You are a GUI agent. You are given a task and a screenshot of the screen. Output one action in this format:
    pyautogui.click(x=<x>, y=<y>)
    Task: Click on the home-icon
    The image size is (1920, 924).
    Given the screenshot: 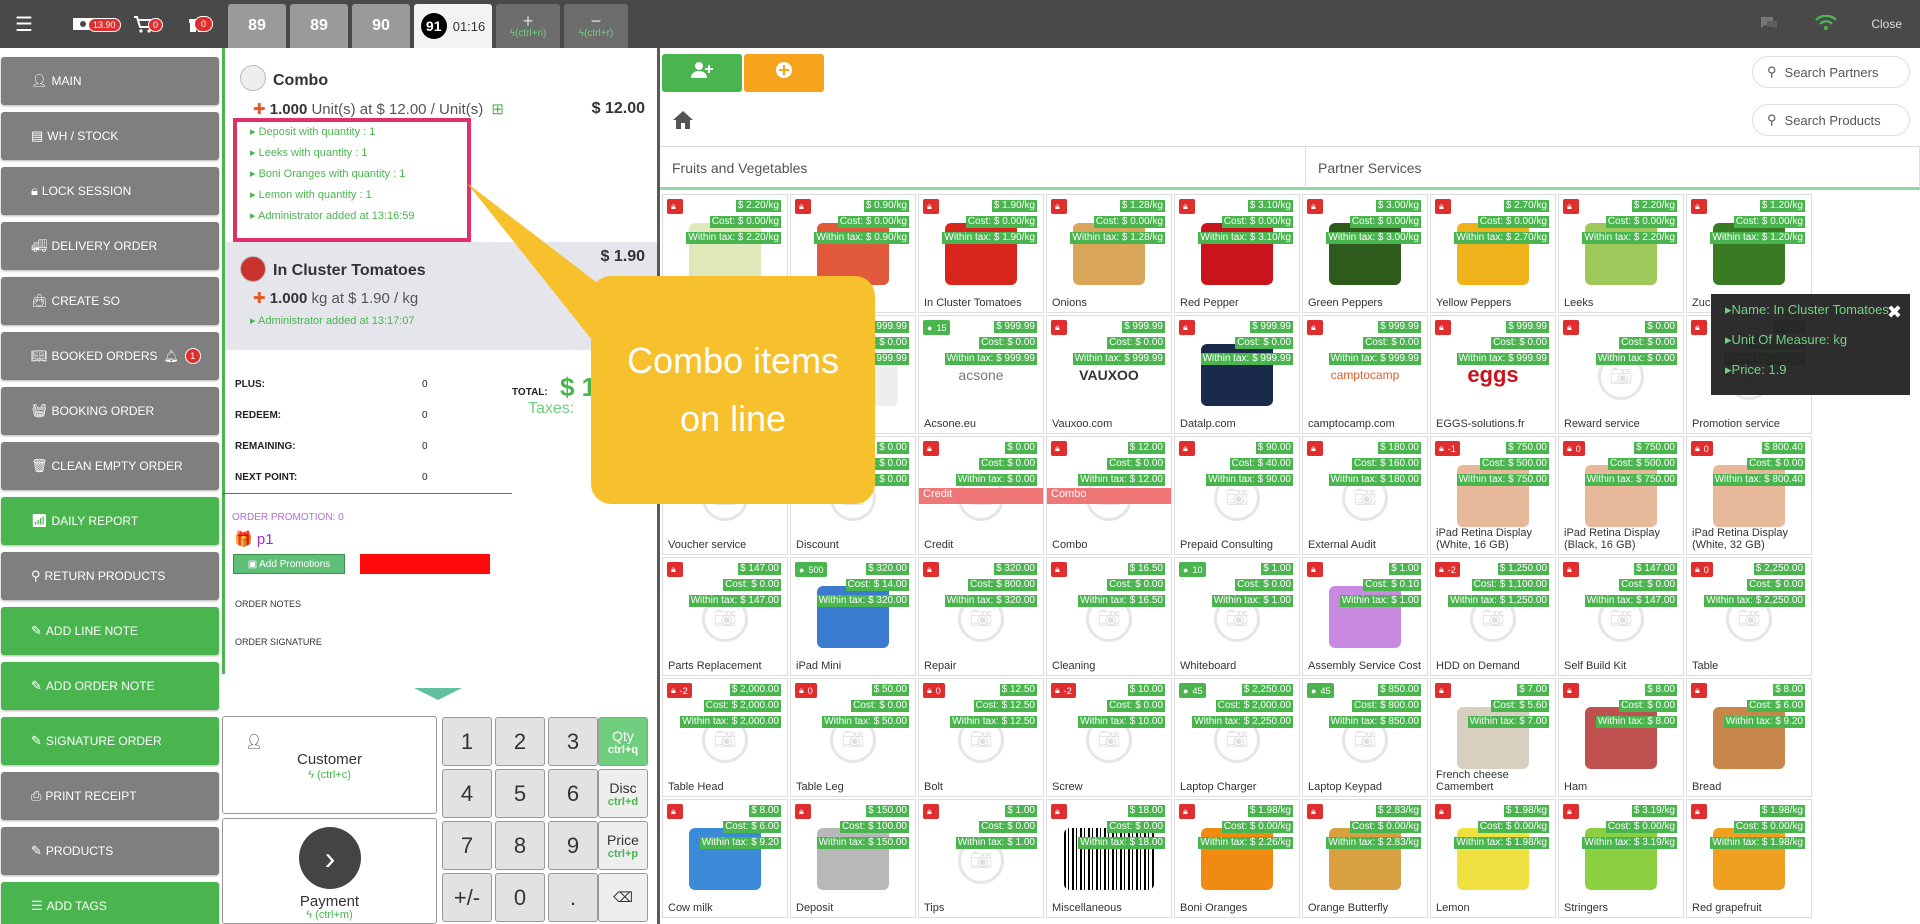 What is the action you would take?
    pyautogui.click(x=683, y=123)
    